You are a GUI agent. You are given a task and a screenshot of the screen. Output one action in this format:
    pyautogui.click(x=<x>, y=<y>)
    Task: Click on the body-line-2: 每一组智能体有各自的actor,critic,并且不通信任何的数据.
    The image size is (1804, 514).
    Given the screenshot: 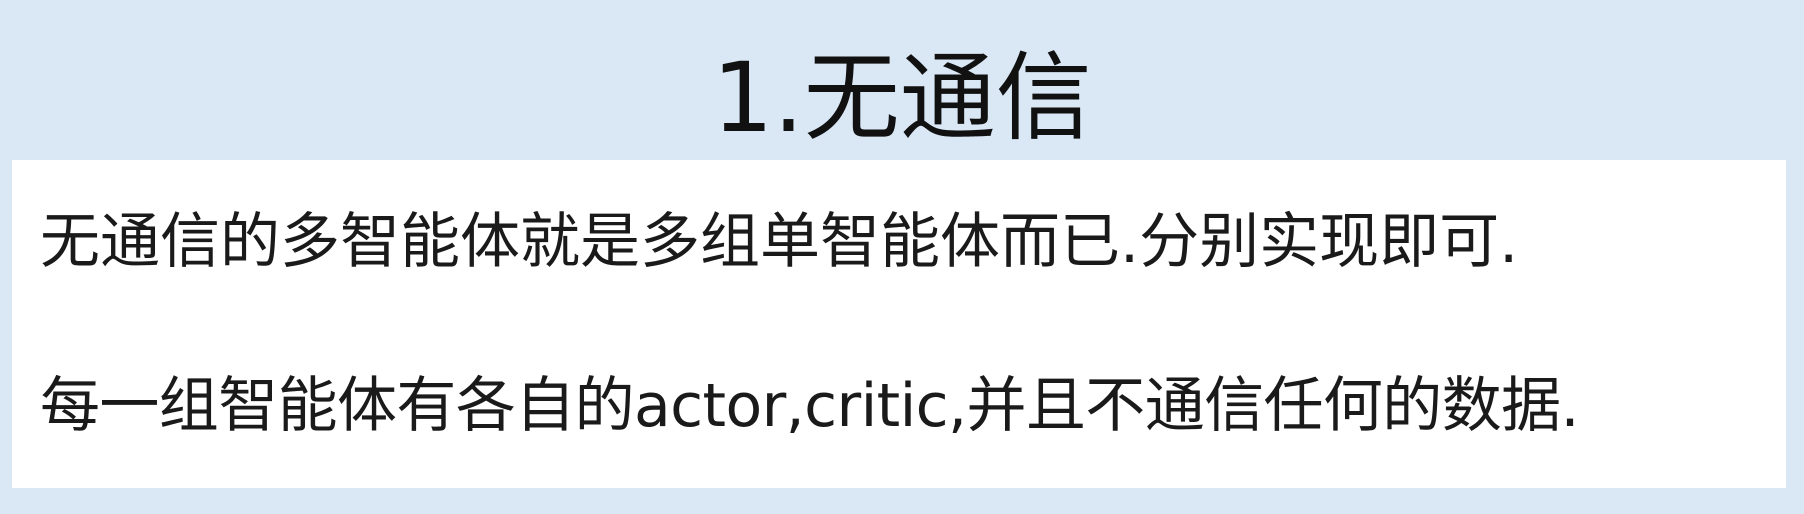 What is the action you would take?
    pyautogui.click(x=810, y=406)
    